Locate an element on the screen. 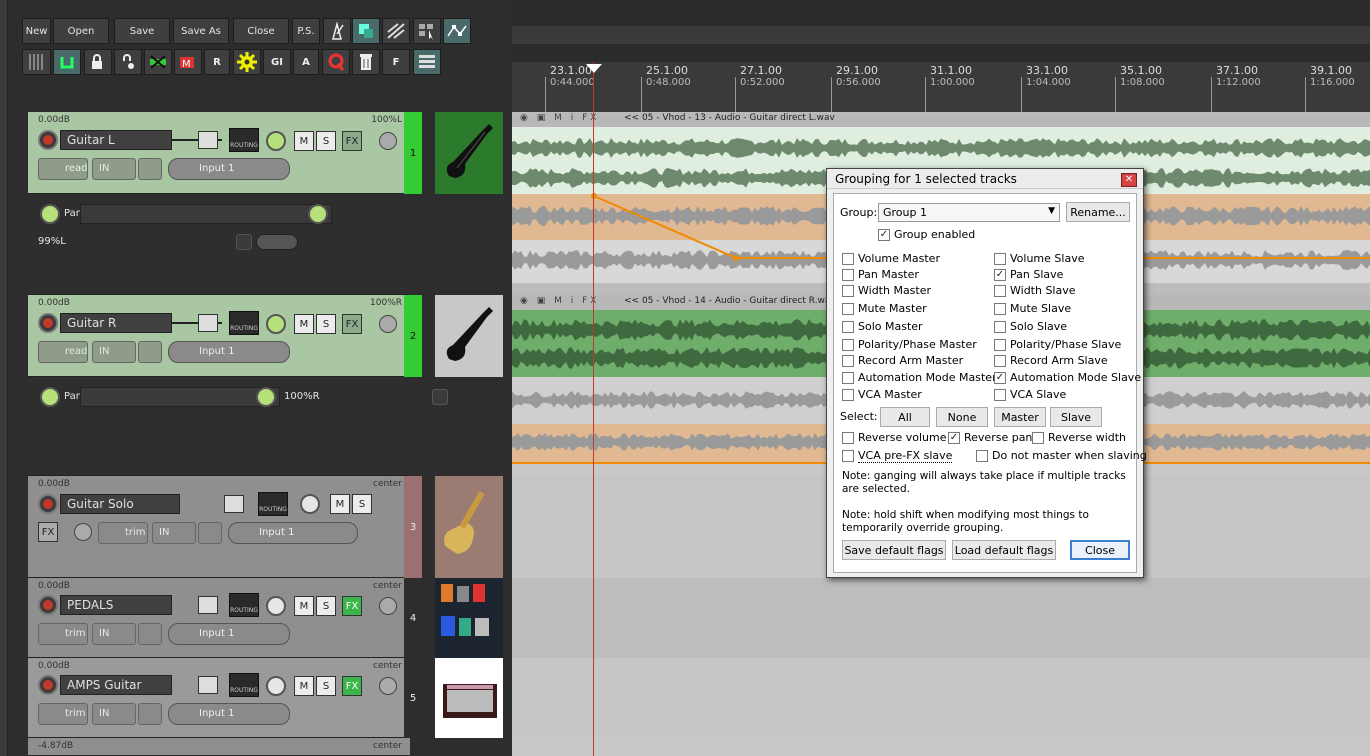  track-list-icon is located at coordinates (427, 62).